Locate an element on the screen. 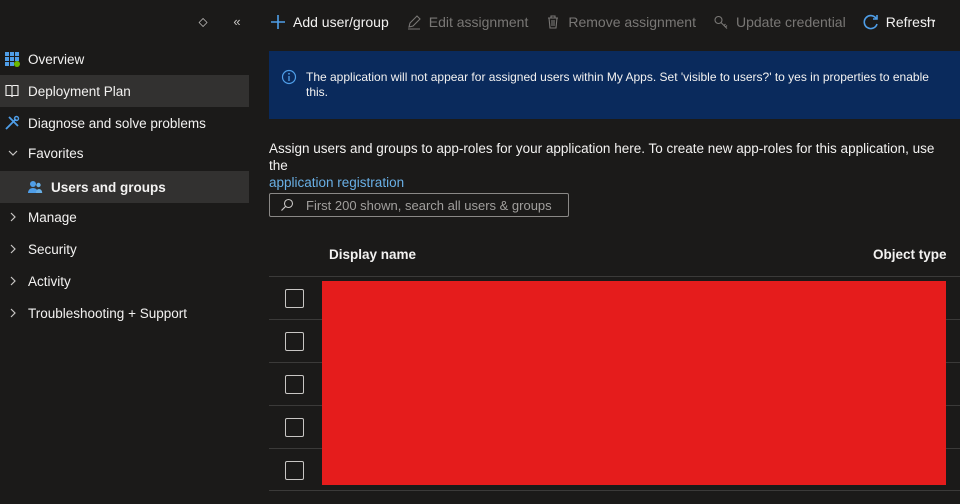 The width and height of the screenshot is (960, 504). more-options-icon: ··· is located at coordinates (928, 21).